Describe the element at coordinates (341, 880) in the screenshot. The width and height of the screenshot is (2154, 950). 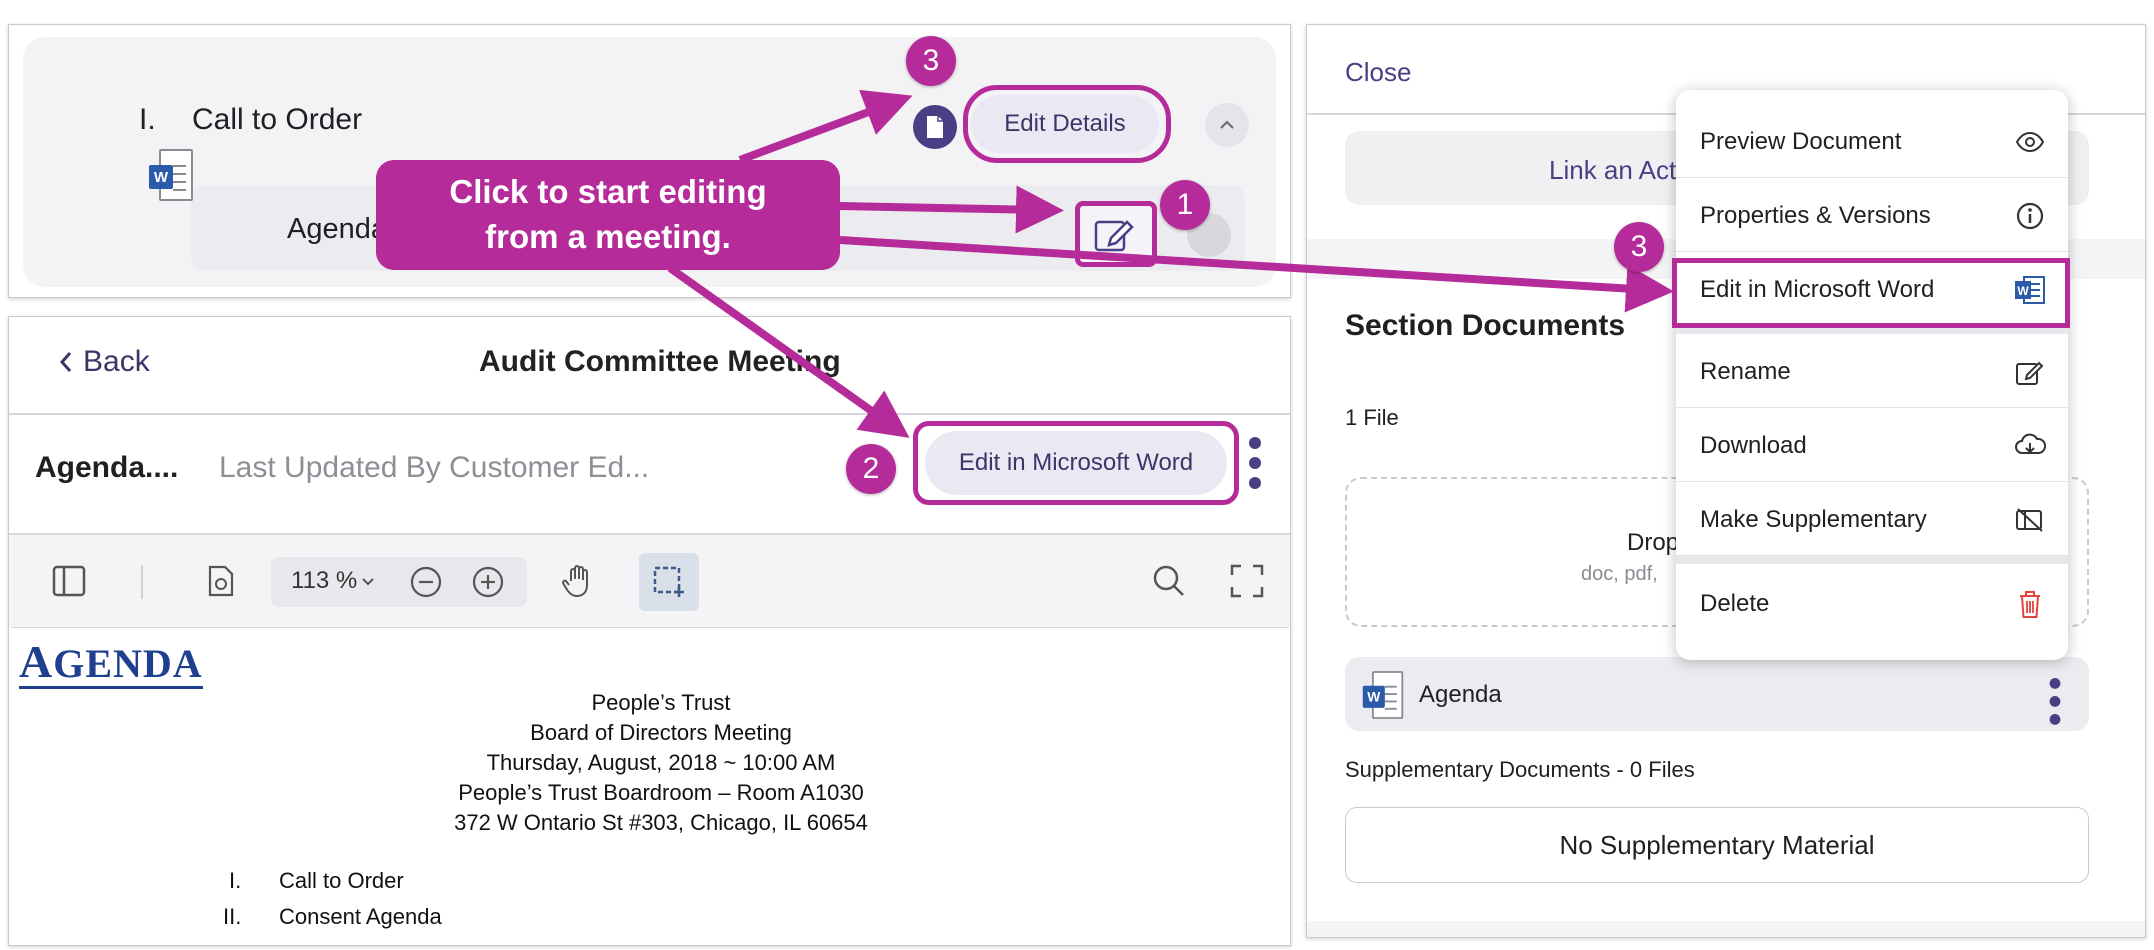
I see `document-item-text: Call to Order` at that location.